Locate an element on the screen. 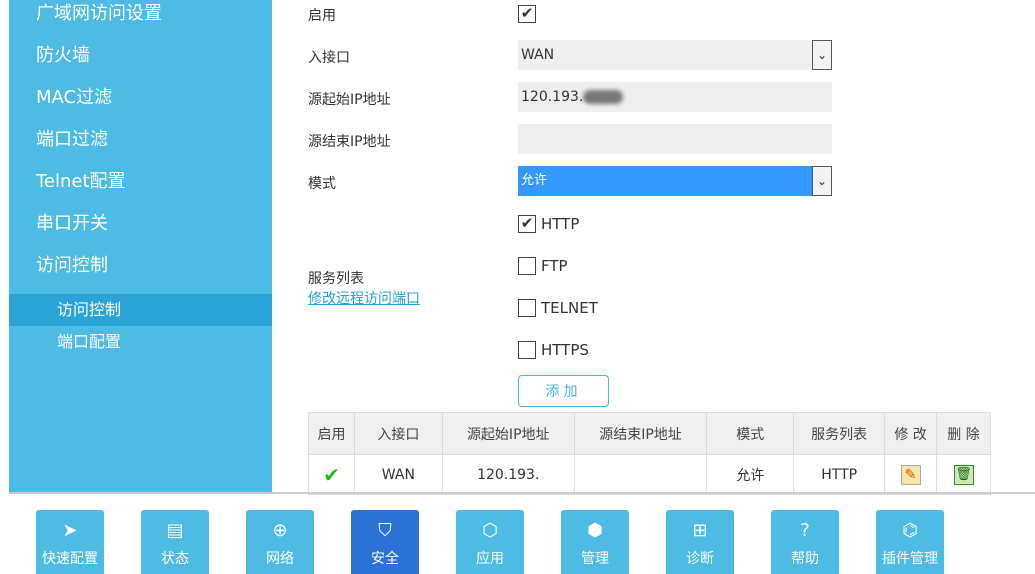  send-icon: ➤ is located at coordinates (70, 530).